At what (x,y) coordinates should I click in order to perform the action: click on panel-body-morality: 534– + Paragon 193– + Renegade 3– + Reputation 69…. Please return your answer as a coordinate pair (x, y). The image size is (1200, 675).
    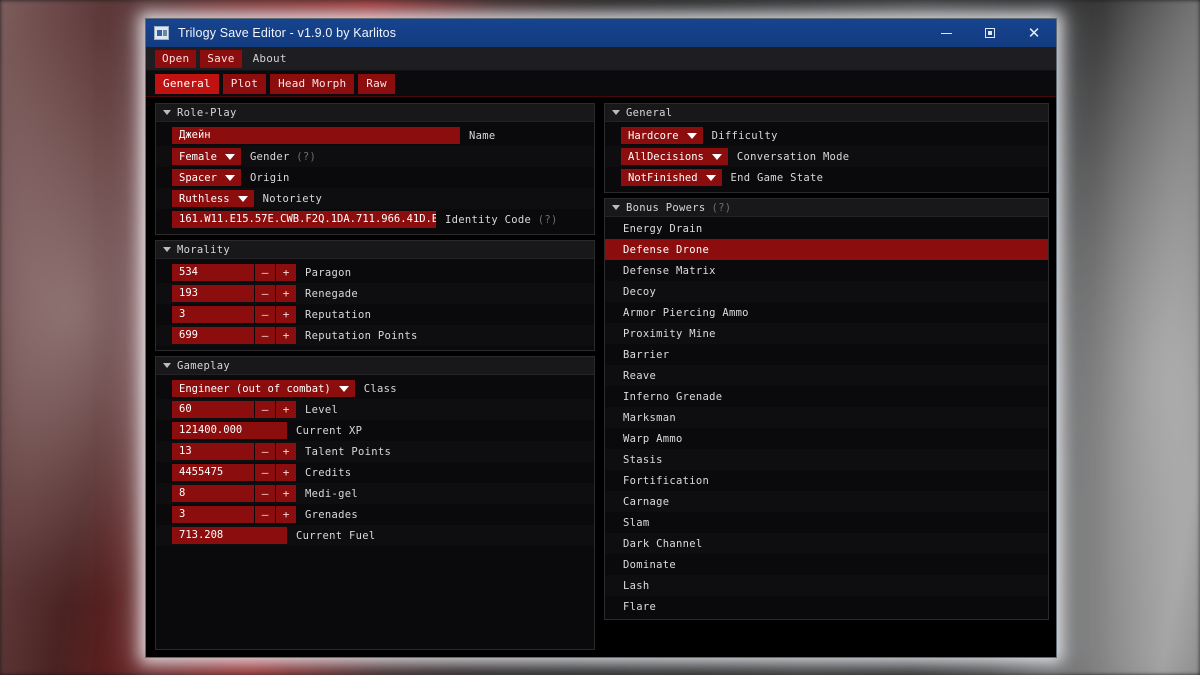
    Looking at the image, I should click on (375, 304).